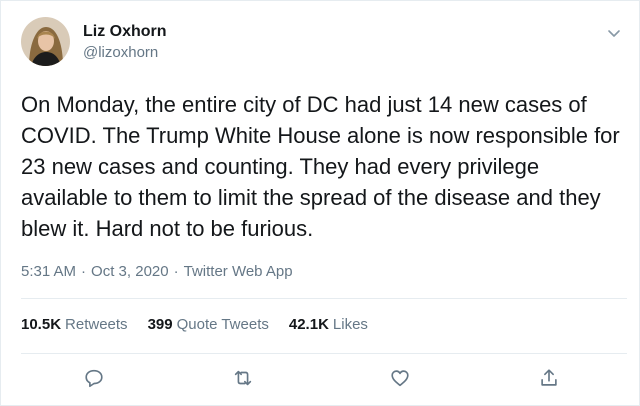 This screenshot has width=640, height=406. I want to click on user-handle: @lizoxhorn, so click(120, 53).